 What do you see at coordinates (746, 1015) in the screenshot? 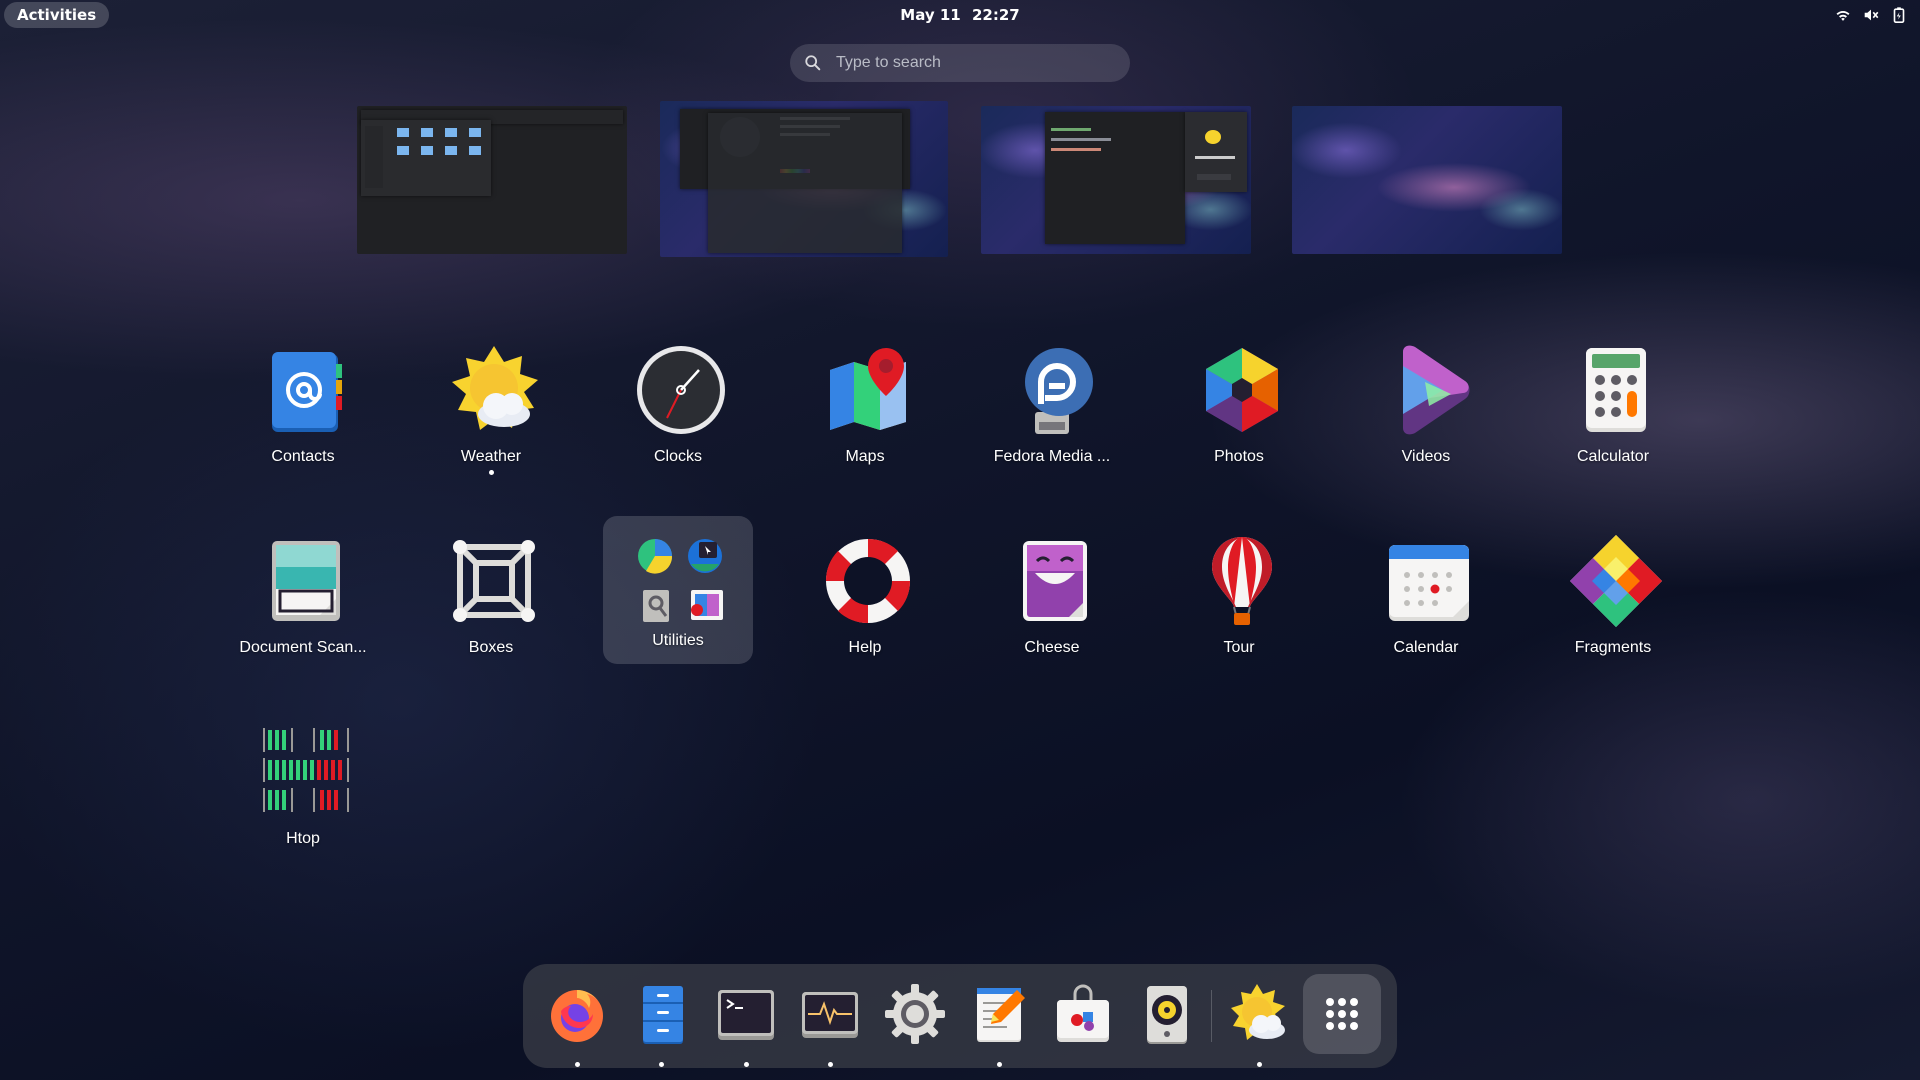
I see `terminal-icon` at bounding box center [746, 1015].